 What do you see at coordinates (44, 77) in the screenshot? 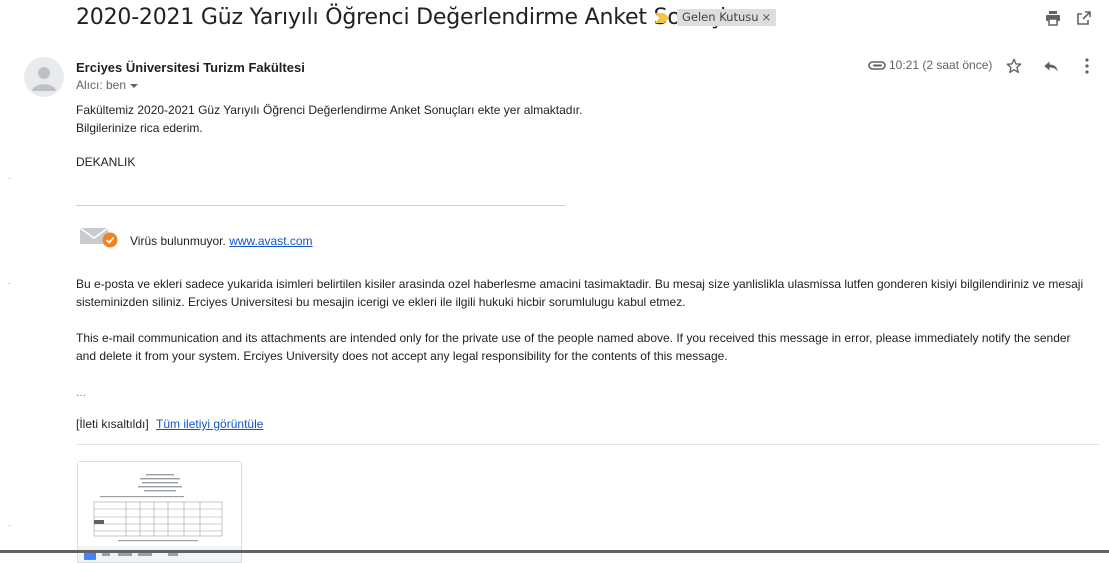
I see `avatar-person-icon` at bounding box center [44, 77].